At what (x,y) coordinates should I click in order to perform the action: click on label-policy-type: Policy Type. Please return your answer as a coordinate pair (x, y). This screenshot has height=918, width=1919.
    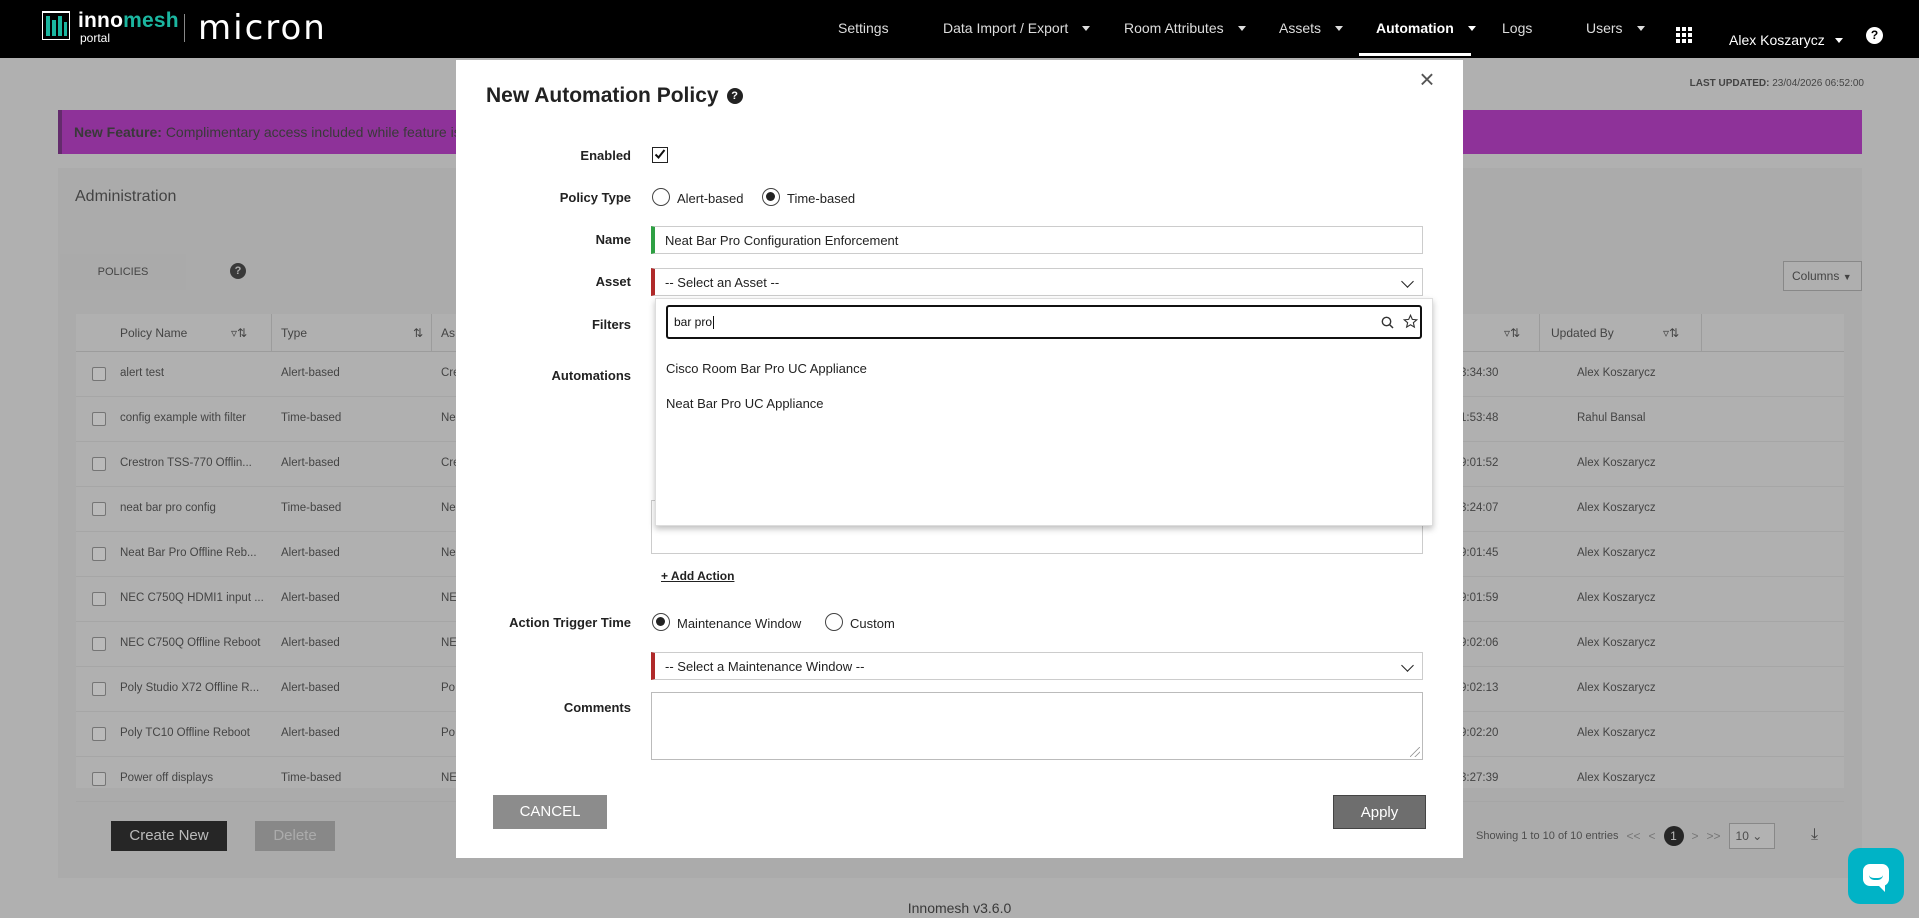
    Looking at the image, I should click on (595, 197).